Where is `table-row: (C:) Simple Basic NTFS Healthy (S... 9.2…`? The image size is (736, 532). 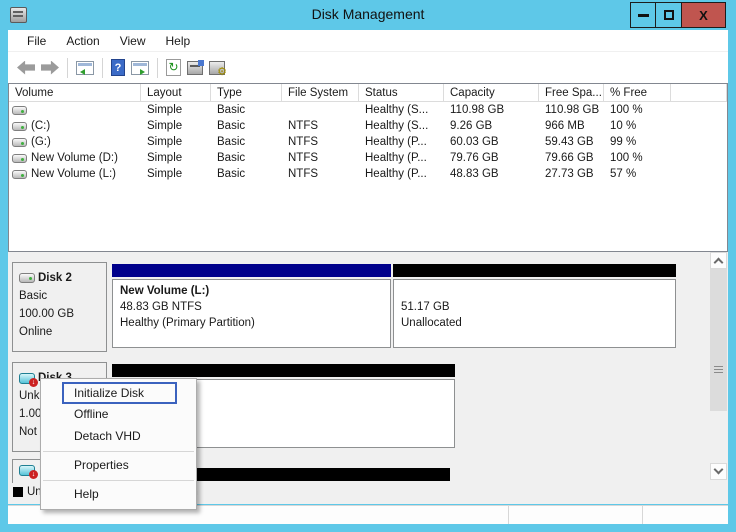
table-row: (C:) Simple Basic NTFS Healthy (S... 9.2… is located at coordinates (368, 126).